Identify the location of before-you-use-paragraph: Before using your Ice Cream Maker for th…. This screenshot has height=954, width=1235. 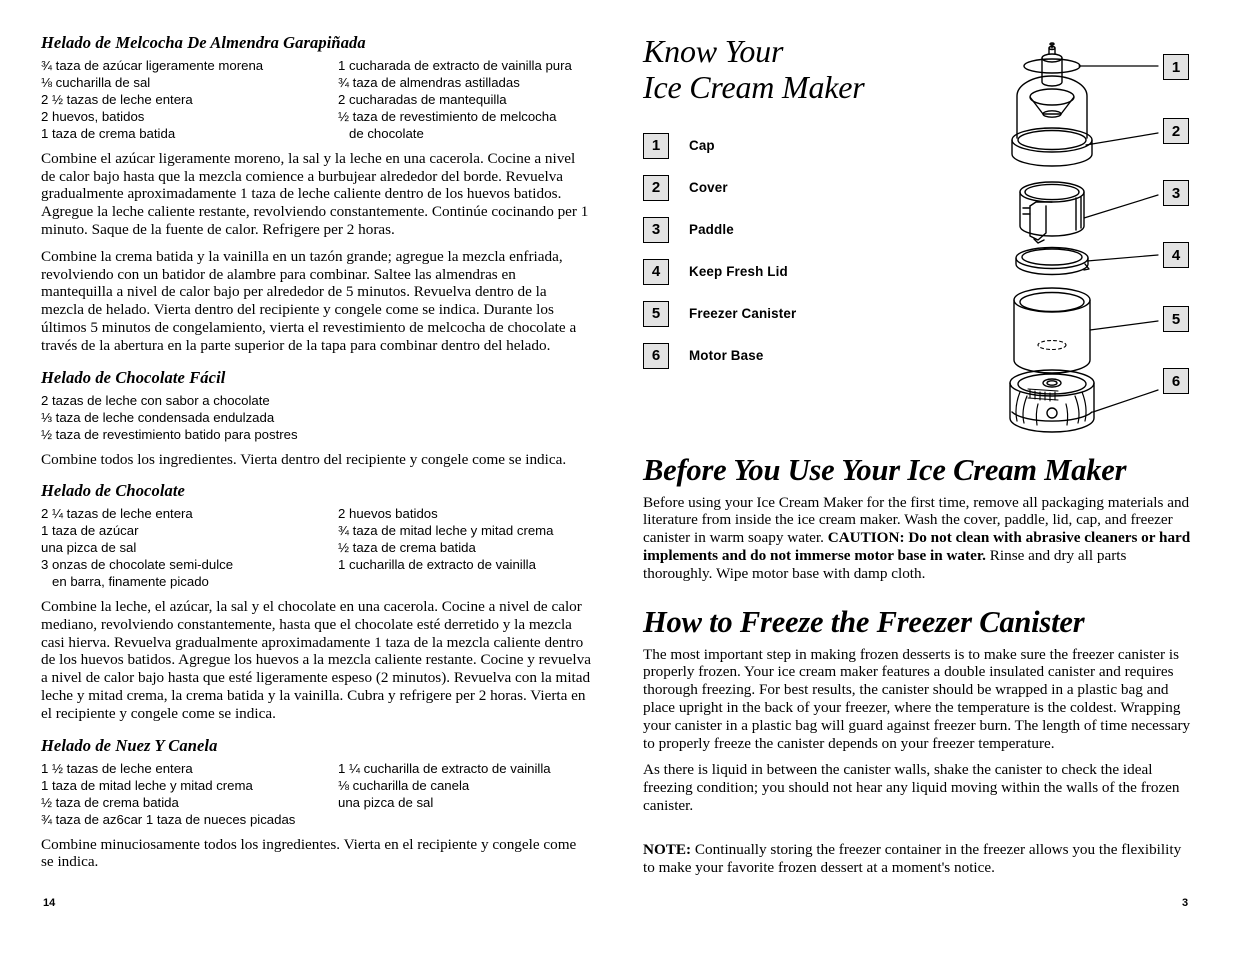
(917, 538).